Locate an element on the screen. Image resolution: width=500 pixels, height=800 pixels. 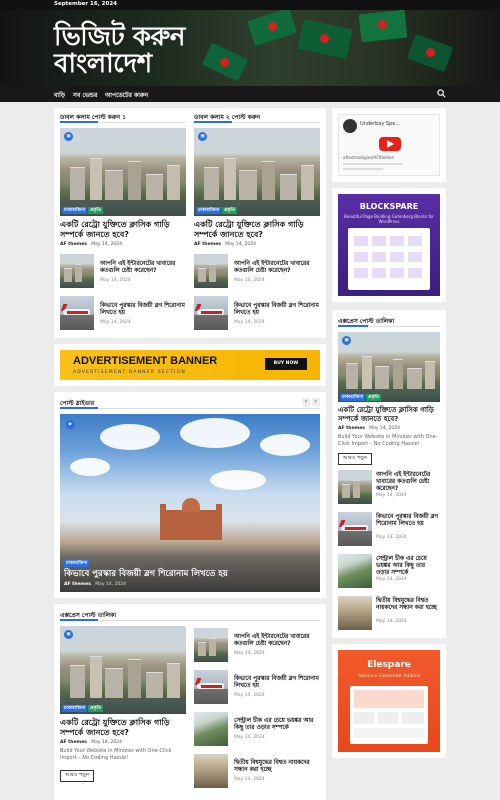
slider-prev-button: ‹ is located at coordinates (306, 402).